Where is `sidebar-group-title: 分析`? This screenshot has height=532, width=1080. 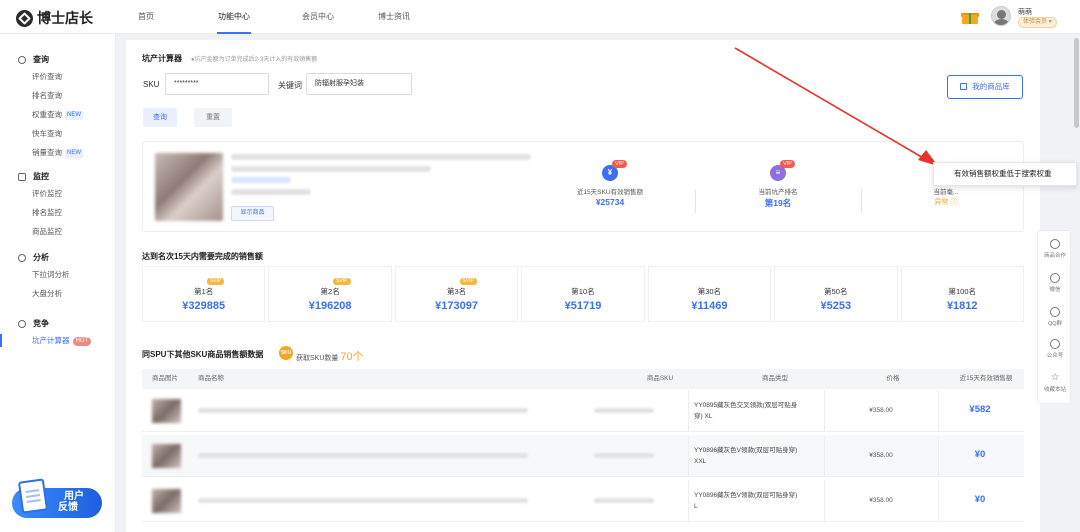 sidebar-group-title: 分析 is located at coordinates (58, 258).